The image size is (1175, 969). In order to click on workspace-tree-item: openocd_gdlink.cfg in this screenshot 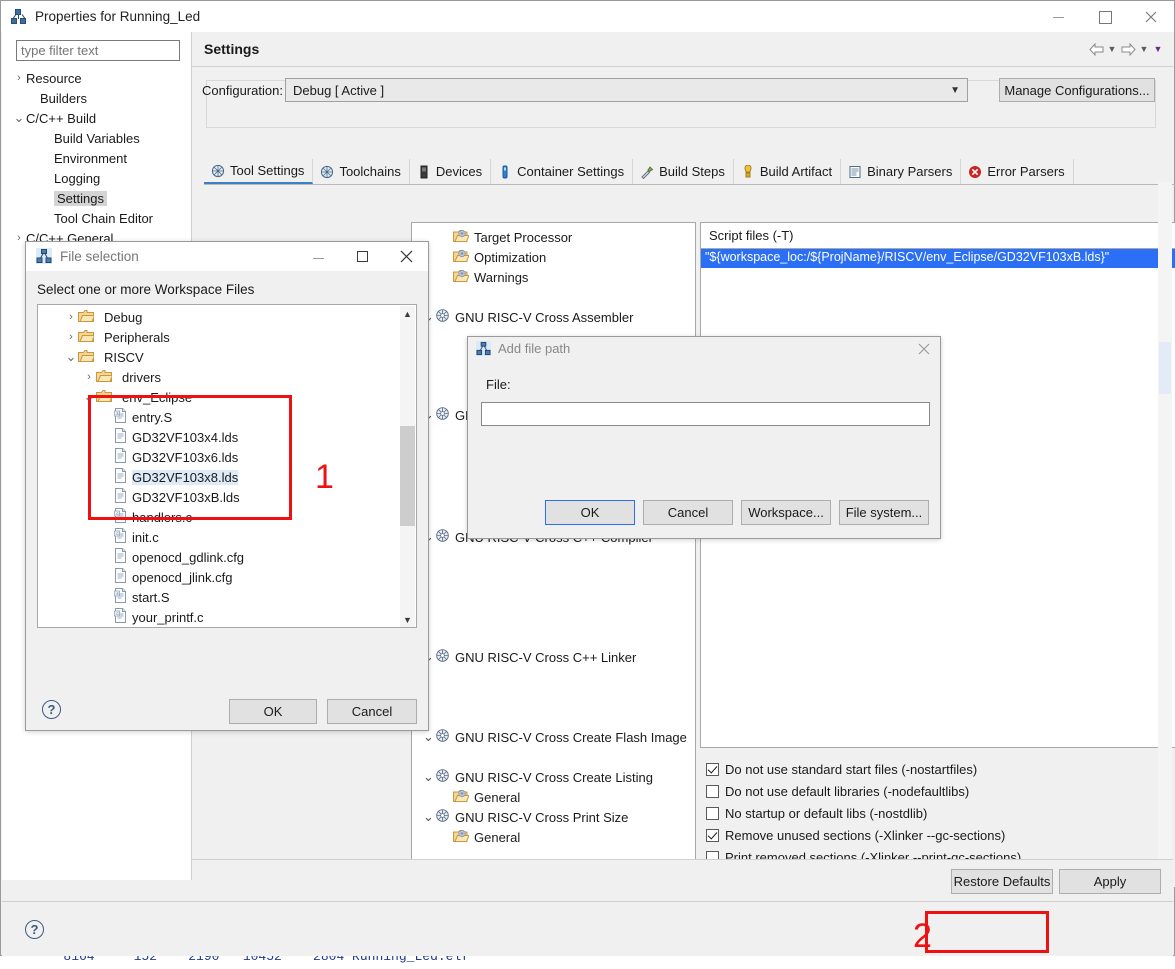, I will do `click(219, 557)`.